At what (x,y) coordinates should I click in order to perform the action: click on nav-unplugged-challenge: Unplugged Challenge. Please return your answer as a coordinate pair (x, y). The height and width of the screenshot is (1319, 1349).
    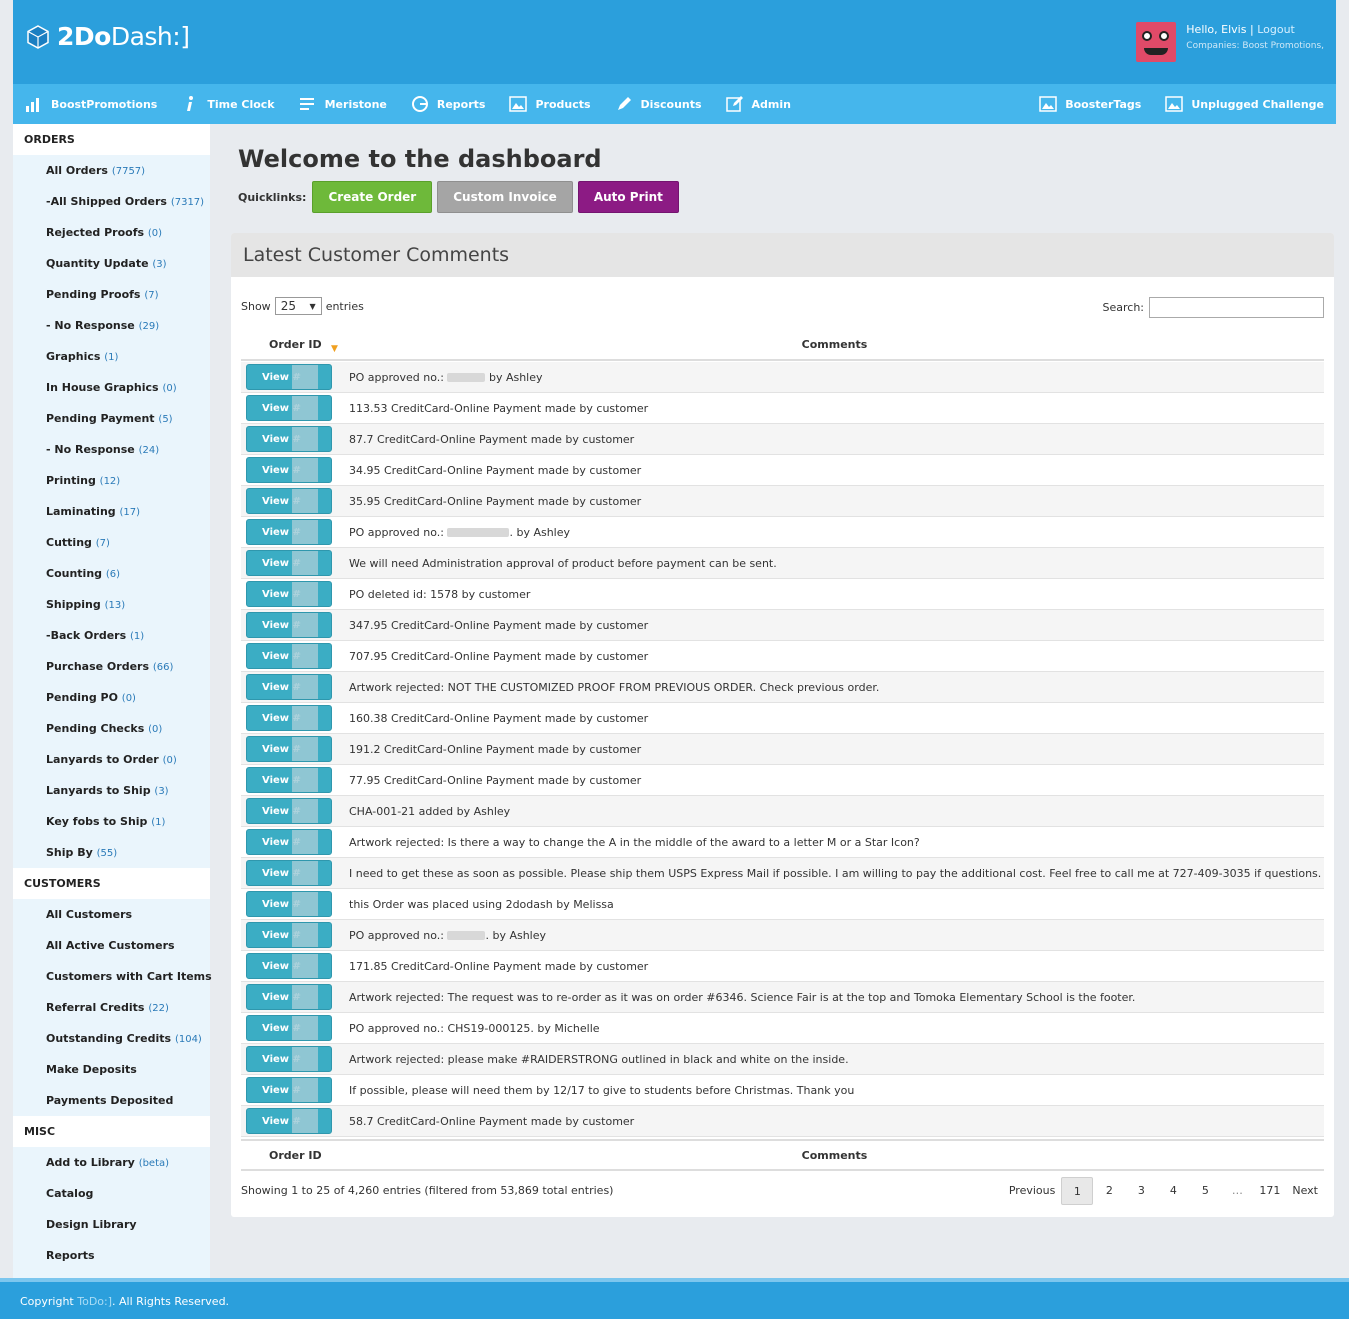
    Looking at the image, I should click on (1244, 104).